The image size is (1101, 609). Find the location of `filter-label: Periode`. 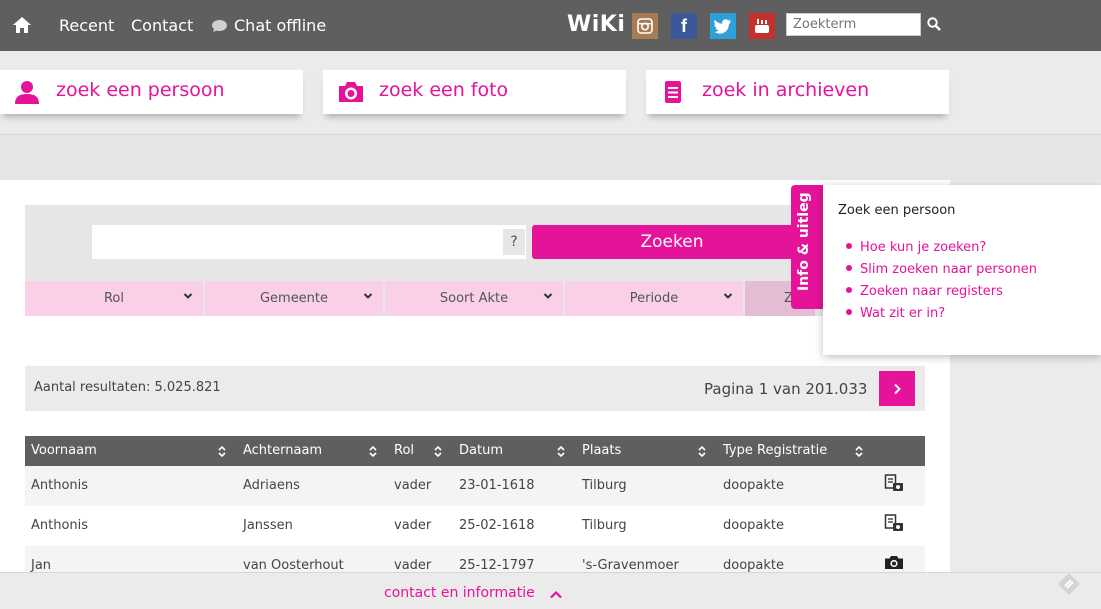

filter-label: Periode is located at coordinates (654, 298).